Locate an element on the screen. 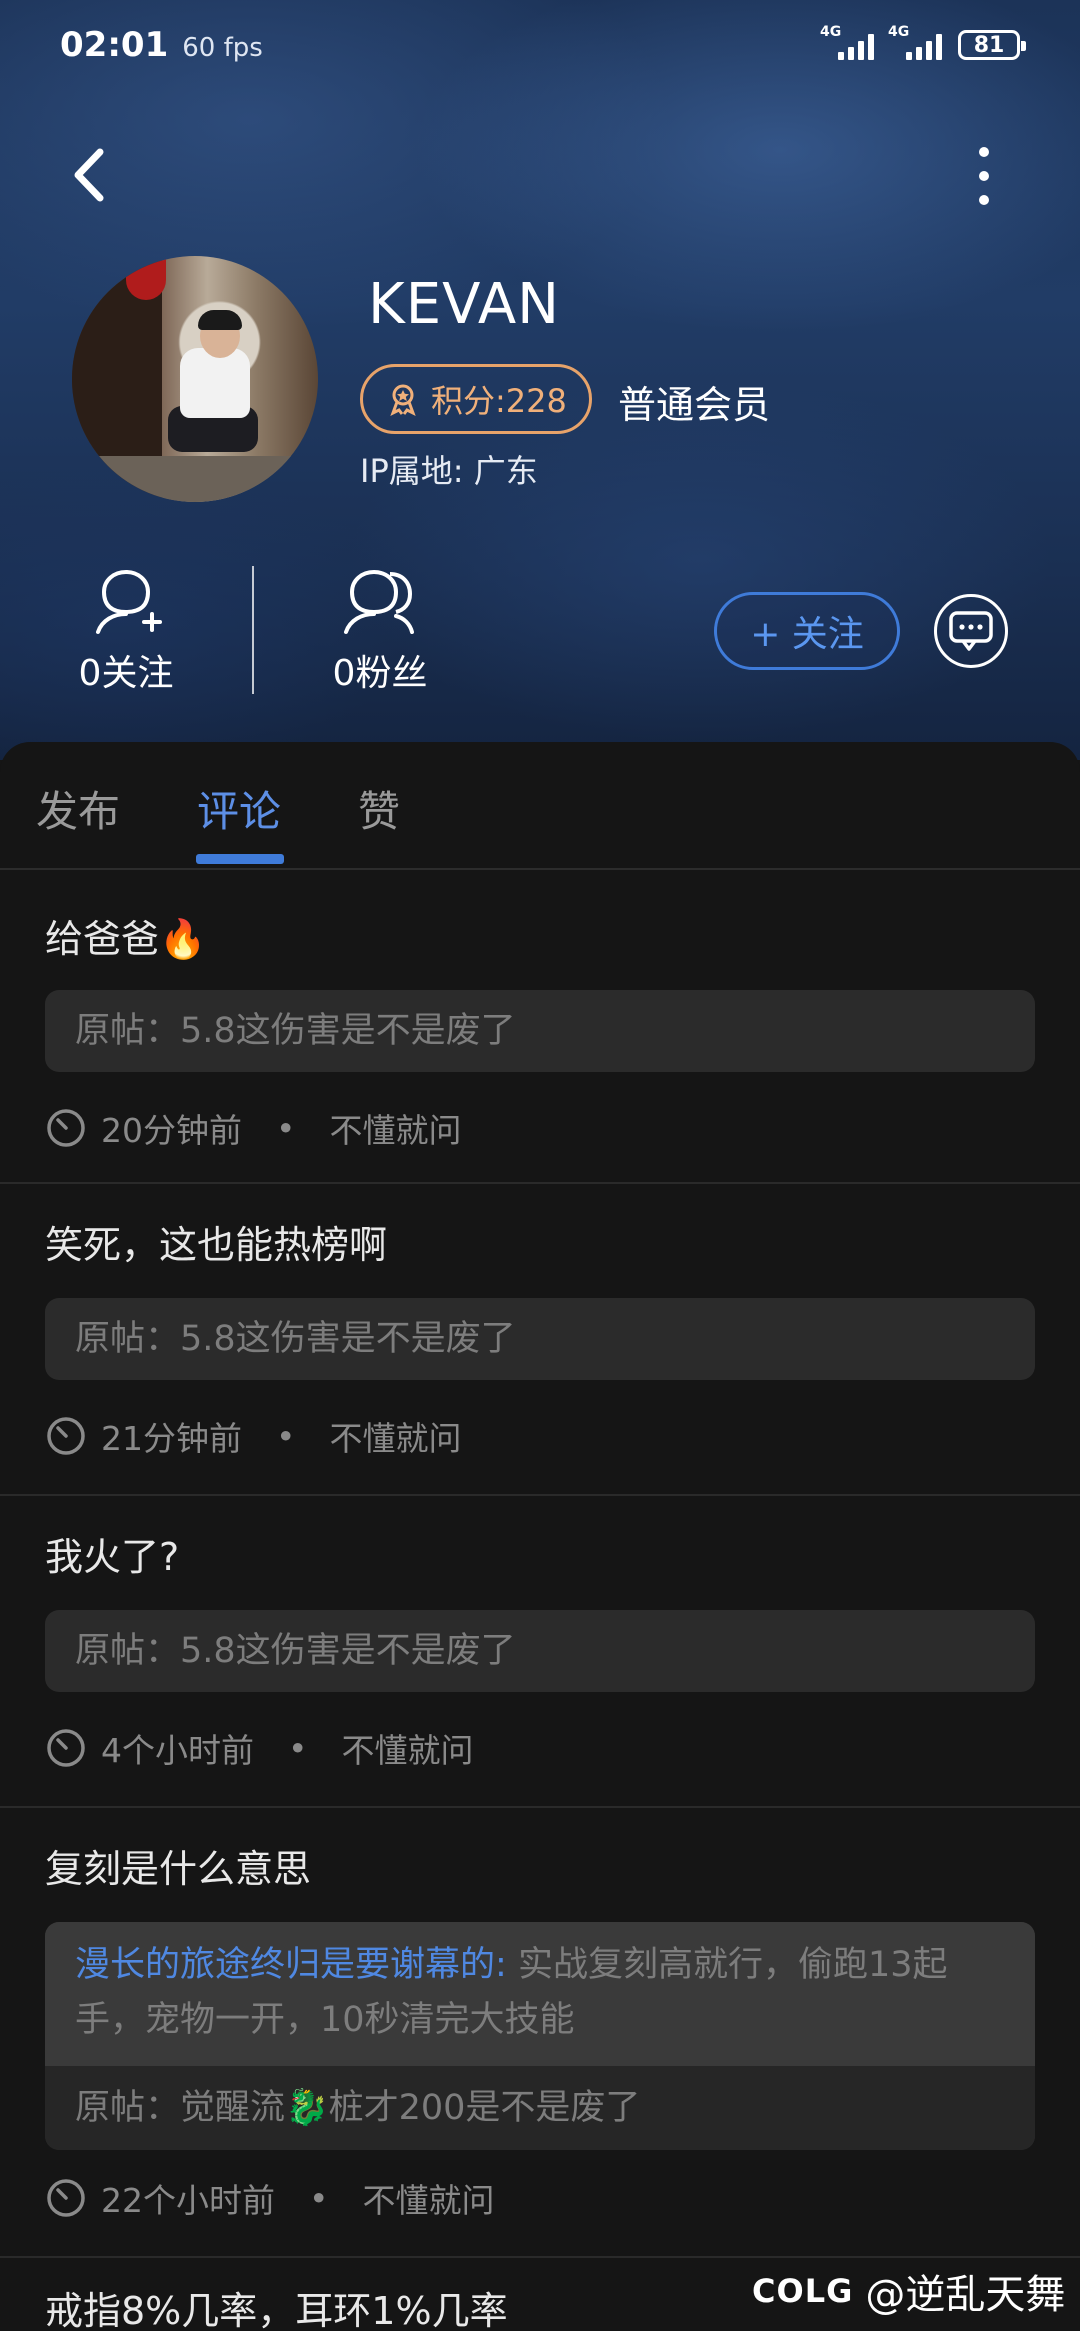  points-text: 积分:228 is located at coordinates (499, 401).